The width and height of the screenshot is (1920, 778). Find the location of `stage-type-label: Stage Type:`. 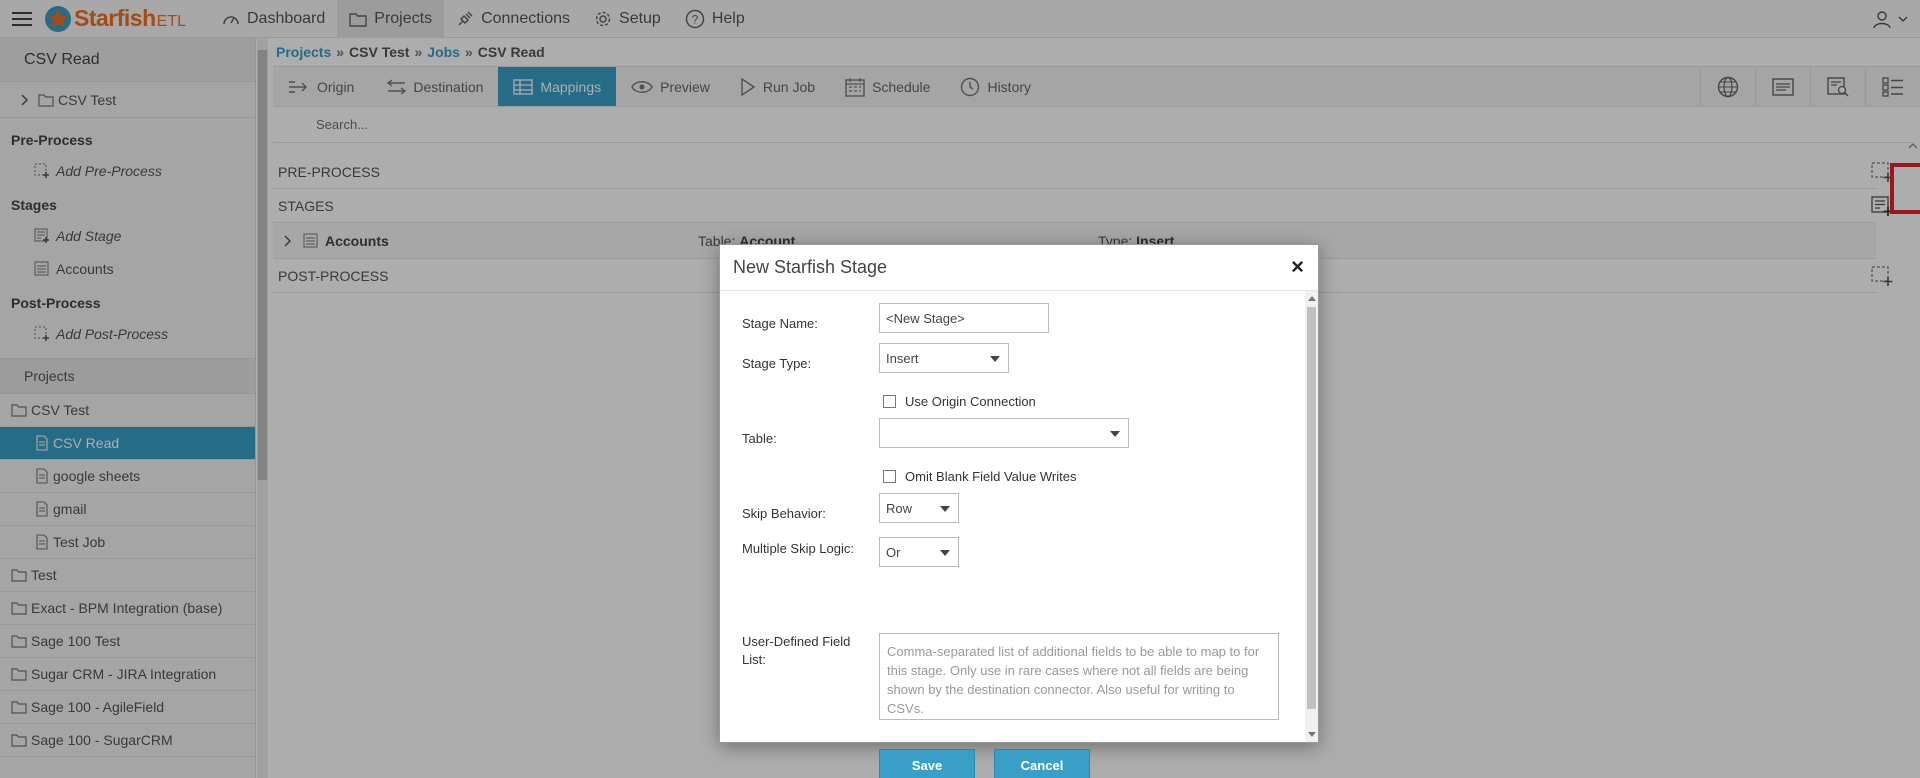

stage-type-label: Stage Type: is located at coordinates (777, 363).